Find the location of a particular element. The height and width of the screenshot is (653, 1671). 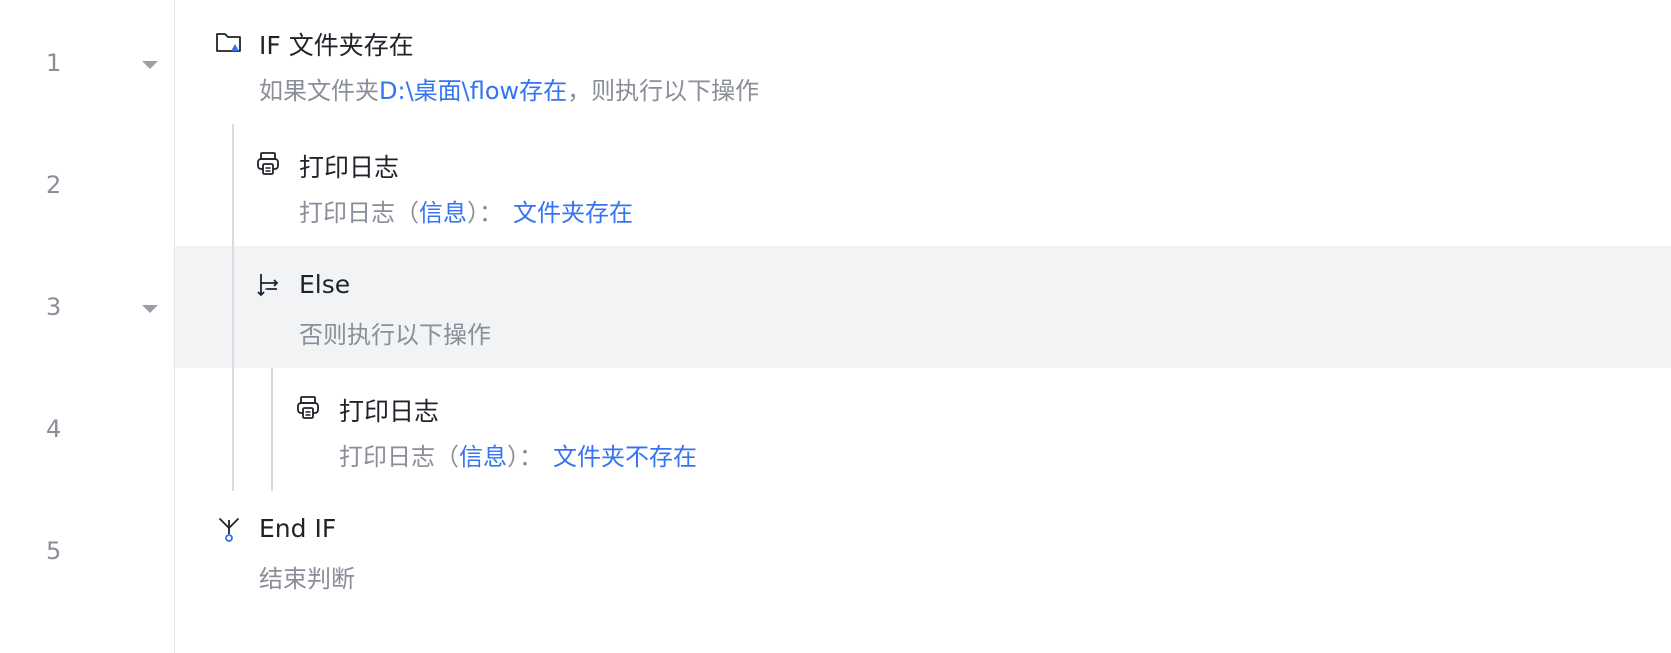

step-title: Else is located at coordinates (325, 284).